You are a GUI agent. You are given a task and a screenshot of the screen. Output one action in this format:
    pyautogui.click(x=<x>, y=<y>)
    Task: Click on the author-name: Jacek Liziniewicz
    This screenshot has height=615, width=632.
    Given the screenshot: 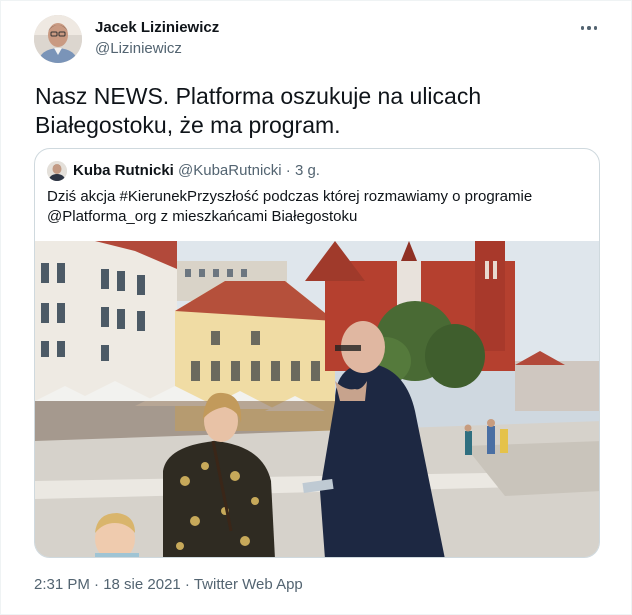 What is the action you would take?
    pyautogui.click(x=157, y=27)
    